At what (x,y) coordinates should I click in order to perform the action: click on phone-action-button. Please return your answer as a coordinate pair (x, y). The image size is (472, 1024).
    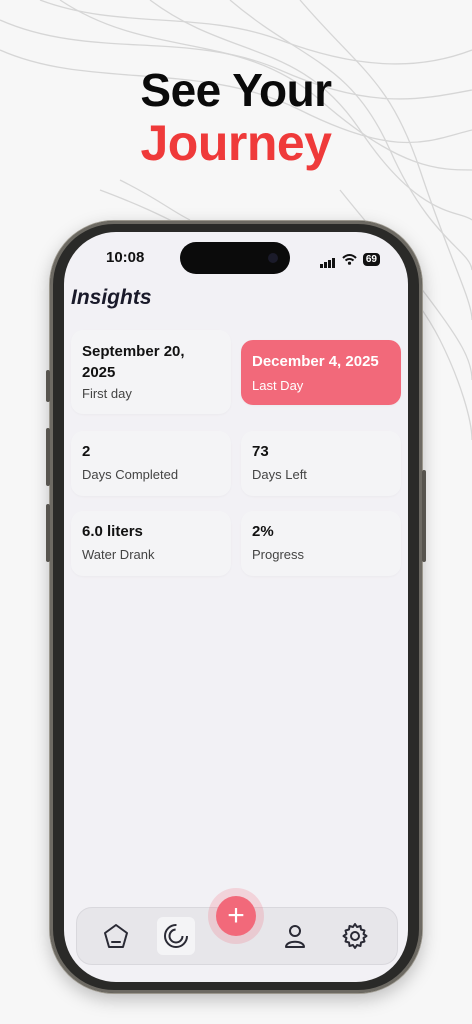
    Looking at the image, I should click on (48, 386).